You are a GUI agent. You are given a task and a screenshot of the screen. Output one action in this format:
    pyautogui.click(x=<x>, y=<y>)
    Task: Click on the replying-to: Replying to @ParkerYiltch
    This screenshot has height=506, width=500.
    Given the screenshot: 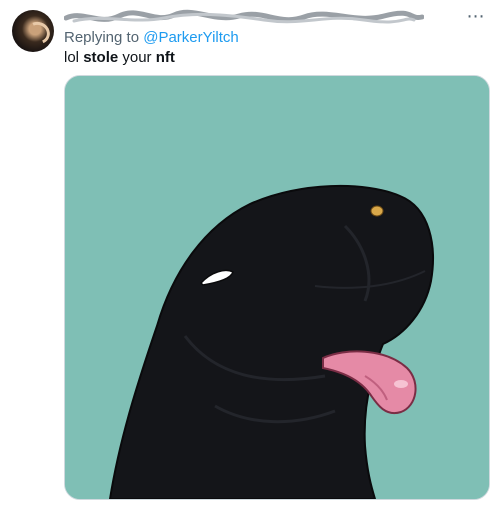 What is the action you would take?
    pyautogui.click(x=151, y=37)
    